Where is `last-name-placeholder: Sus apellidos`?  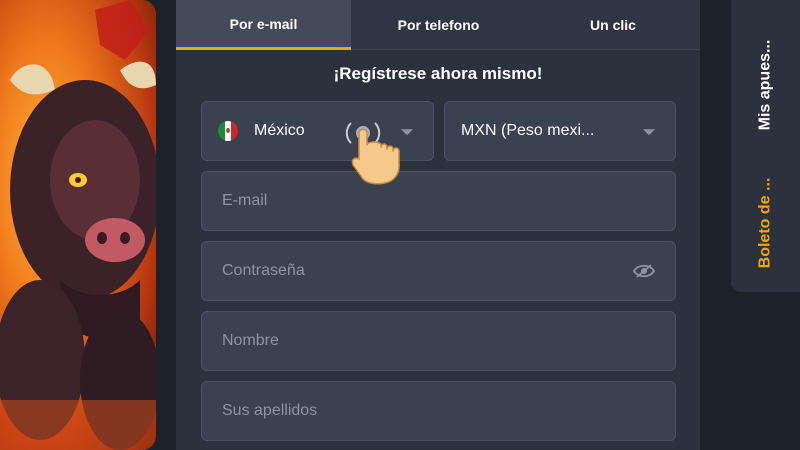
last-name-placeholder: Sus apellidos is located at coordinates (270, 410).